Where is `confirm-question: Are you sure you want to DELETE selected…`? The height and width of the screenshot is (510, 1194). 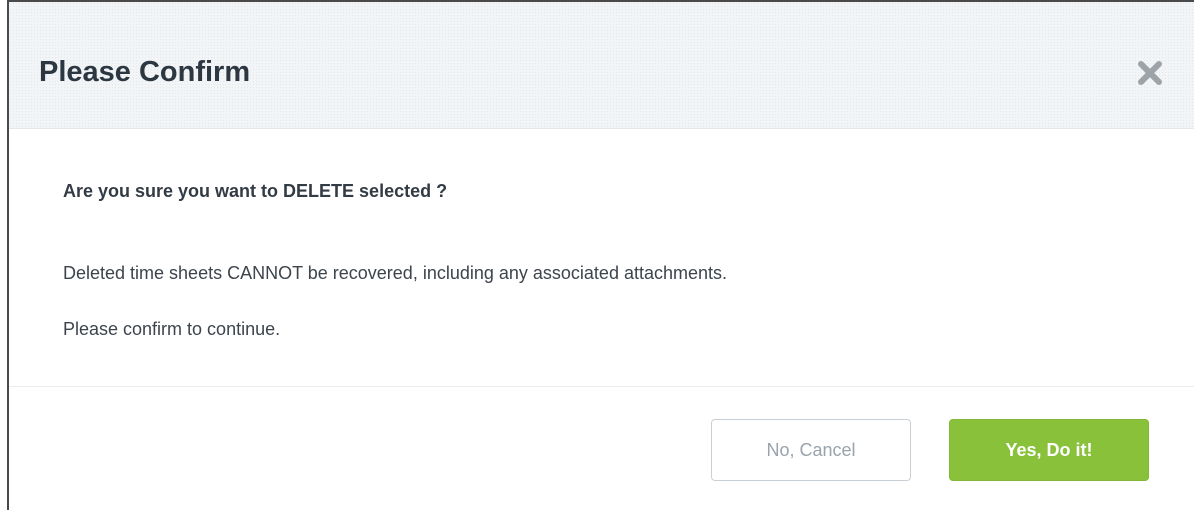
confirm-question: Are you sure you want to DELETE selected… is located at coordinates (255, 191).